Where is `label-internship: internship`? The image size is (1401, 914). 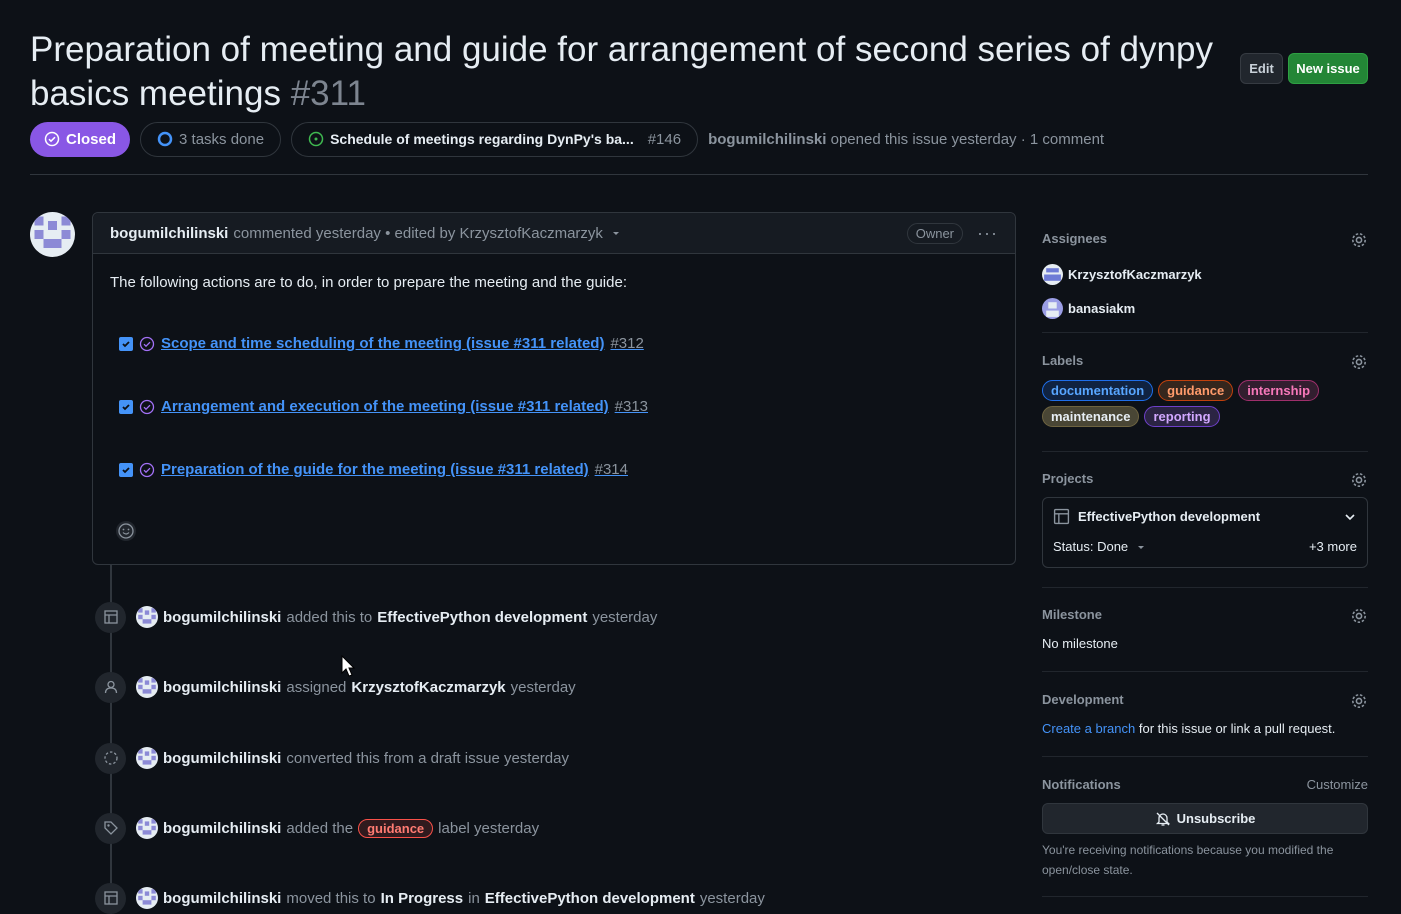 label-internship: internship is located at coordinates (1279, 390).